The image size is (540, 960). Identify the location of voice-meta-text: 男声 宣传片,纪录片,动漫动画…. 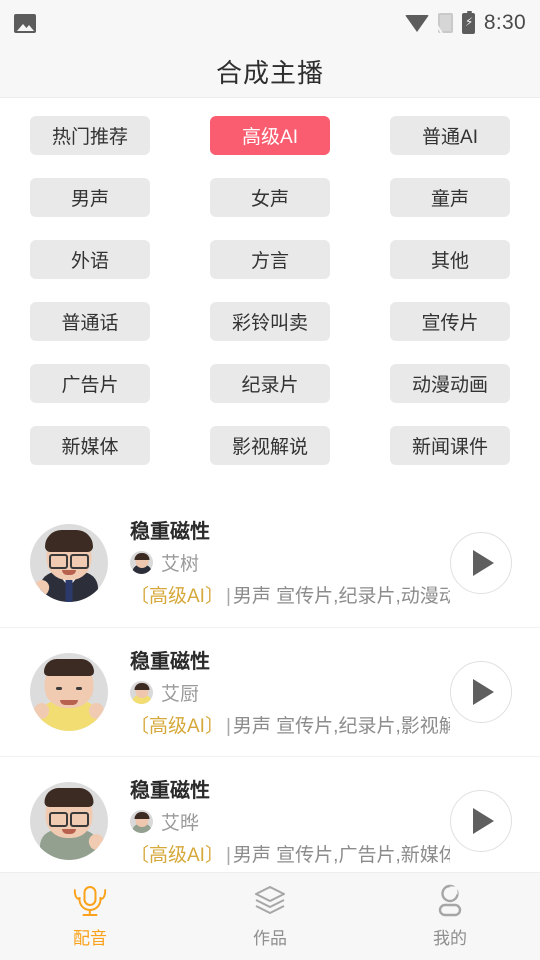
(341, 596).